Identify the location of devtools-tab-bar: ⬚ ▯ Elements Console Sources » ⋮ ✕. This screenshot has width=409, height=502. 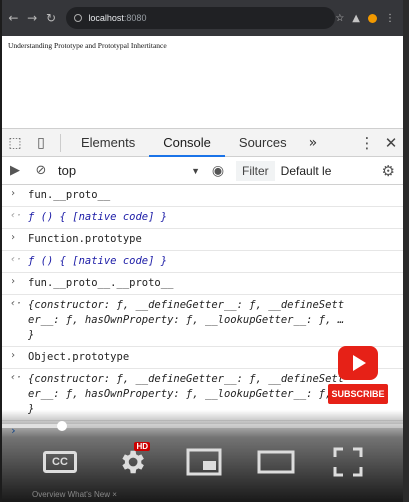
(202, 143).